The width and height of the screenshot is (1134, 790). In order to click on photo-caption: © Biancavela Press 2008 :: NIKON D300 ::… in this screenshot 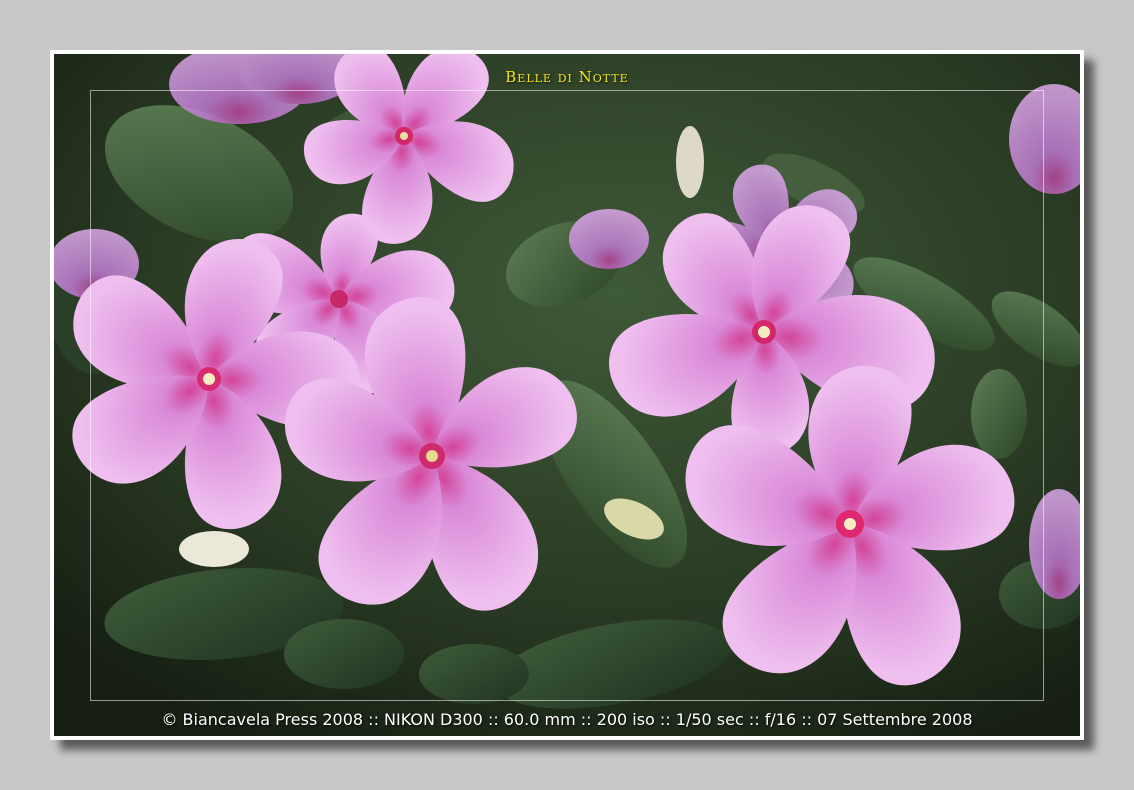, I will do `click(567, 719)`.